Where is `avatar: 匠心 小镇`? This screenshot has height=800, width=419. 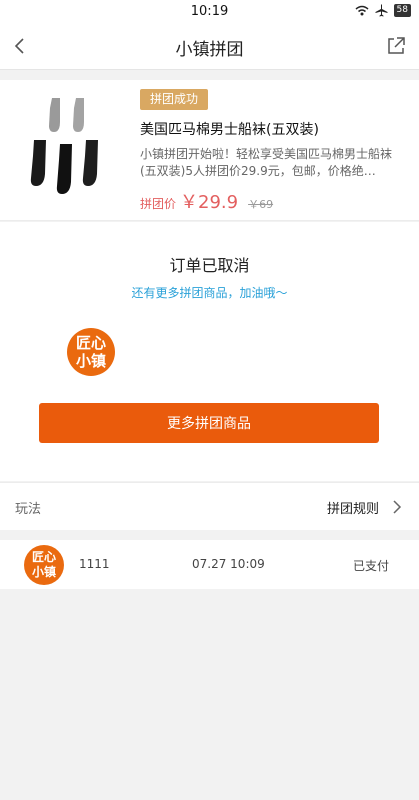
avatar: 匠心 小镇 is located at coordinates (91, 352).